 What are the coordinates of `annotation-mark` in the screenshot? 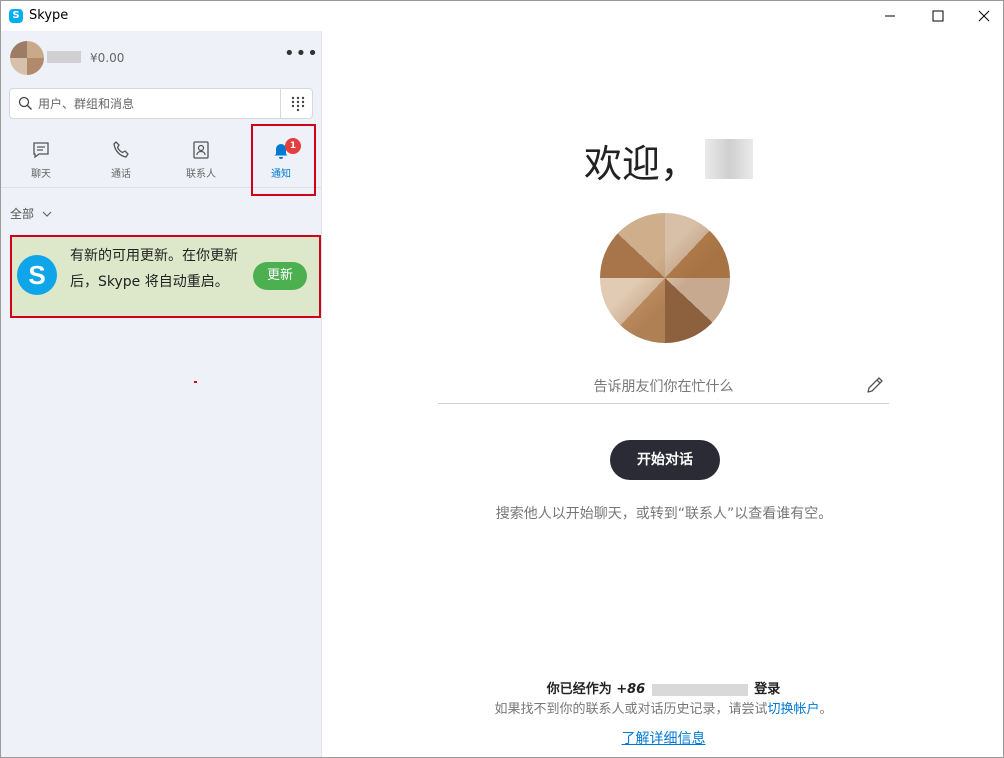 It's located at (195, 382).